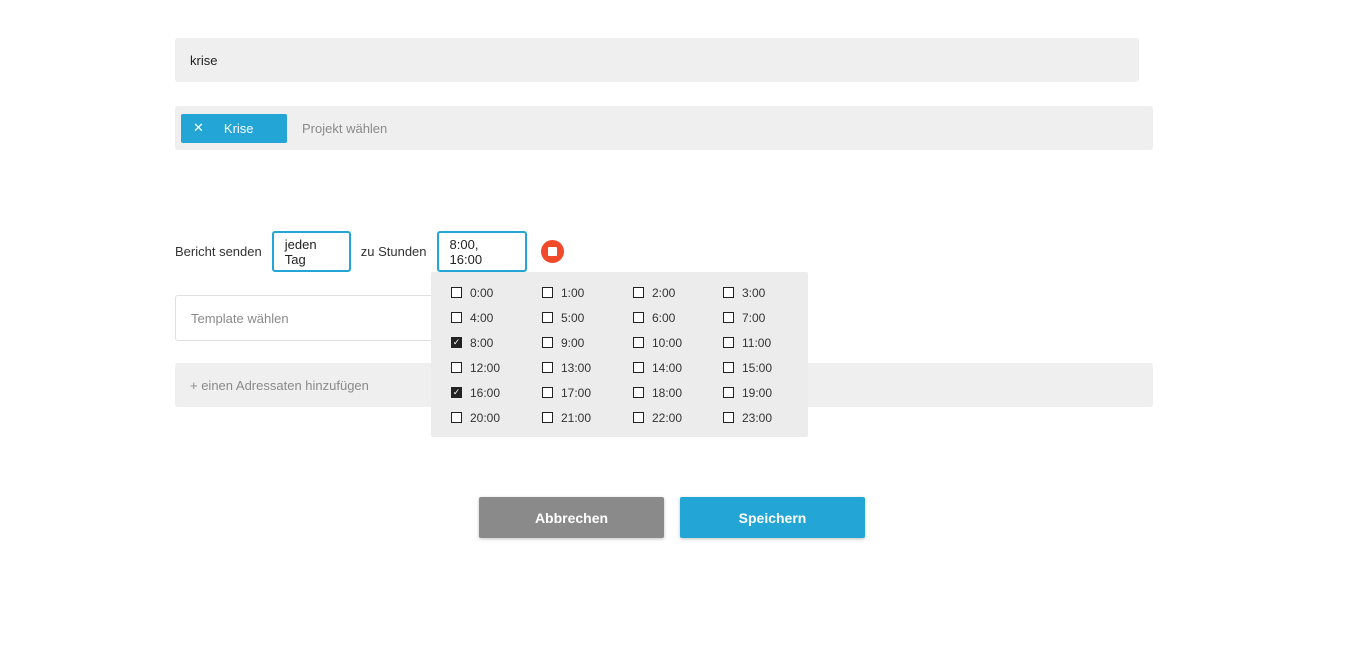  I want to click on hour-option: 0:00, so click(496, 292).